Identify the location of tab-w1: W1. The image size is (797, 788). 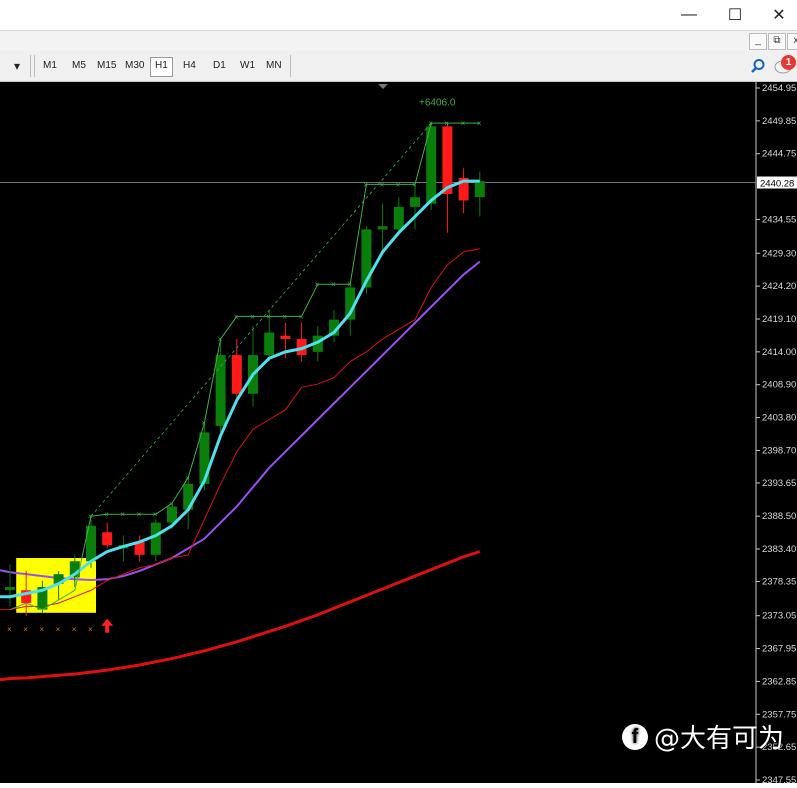
(247, 66).